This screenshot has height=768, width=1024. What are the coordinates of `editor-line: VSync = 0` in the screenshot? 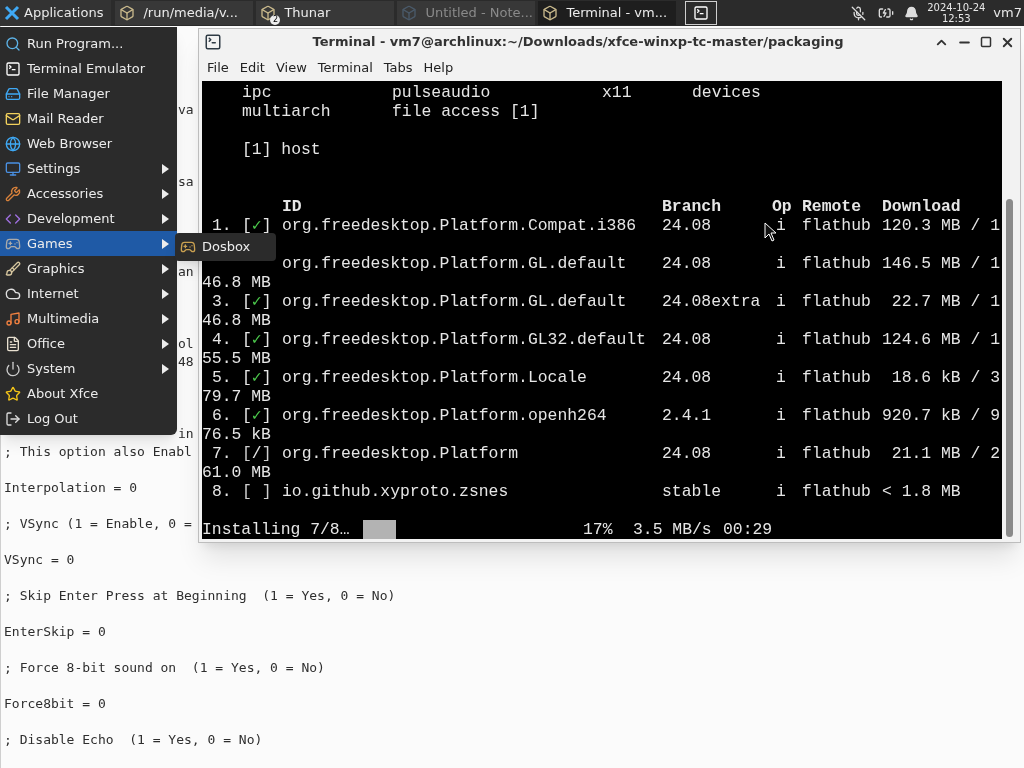 It's located at (39, 560).